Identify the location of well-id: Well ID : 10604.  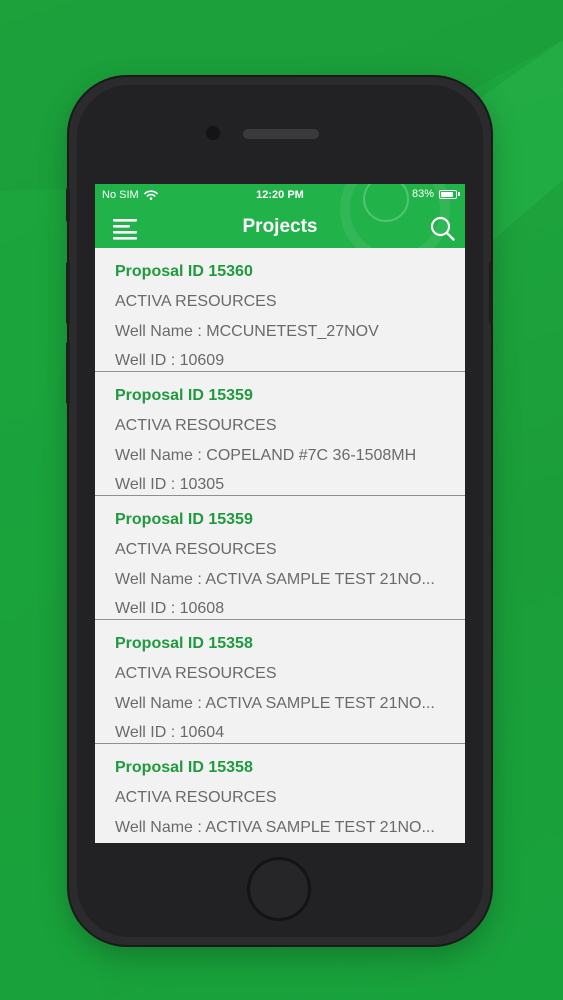
(170, 732).